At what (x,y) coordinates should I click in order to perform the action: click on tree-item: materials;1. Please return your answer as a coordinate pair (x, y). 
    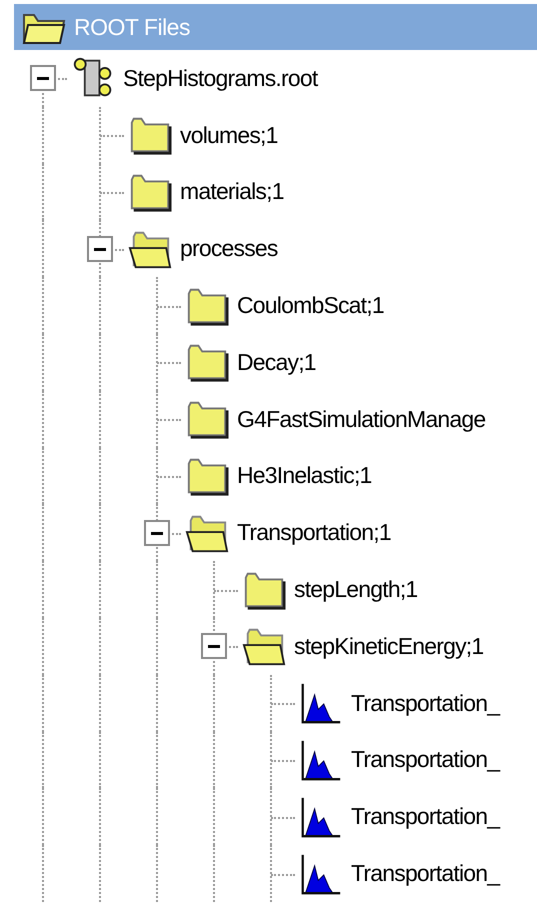
    Looking at the image, I should click on (232, 192).